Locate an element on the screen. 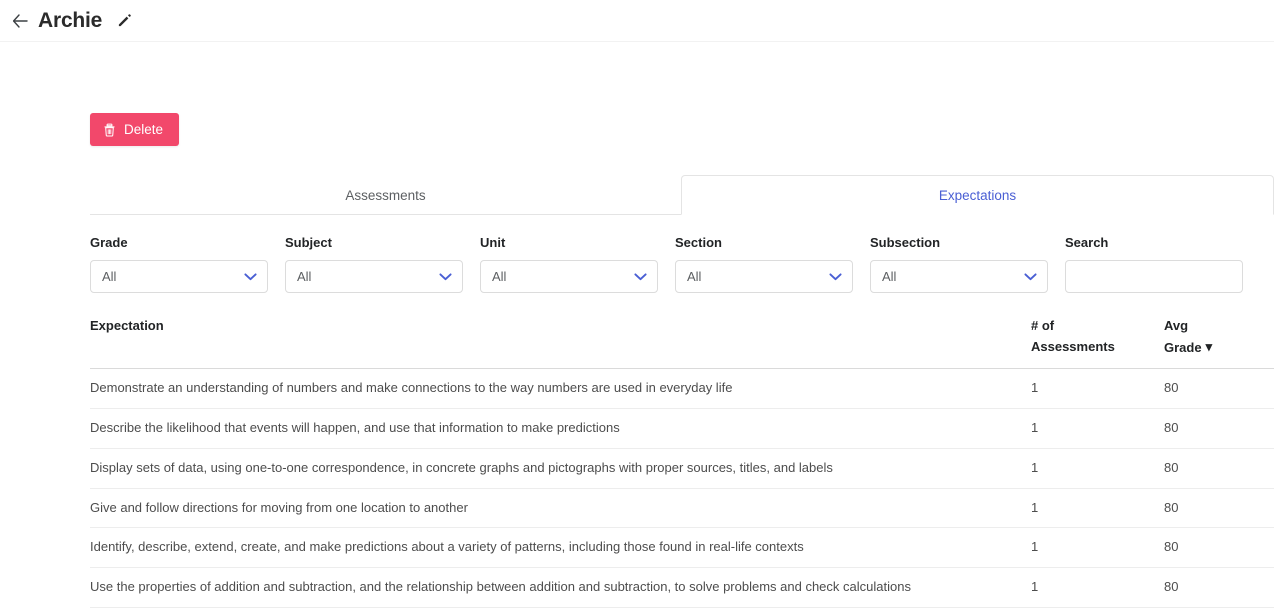  column-header-avg-line2: Grade is located at coordinates (1183, 348).